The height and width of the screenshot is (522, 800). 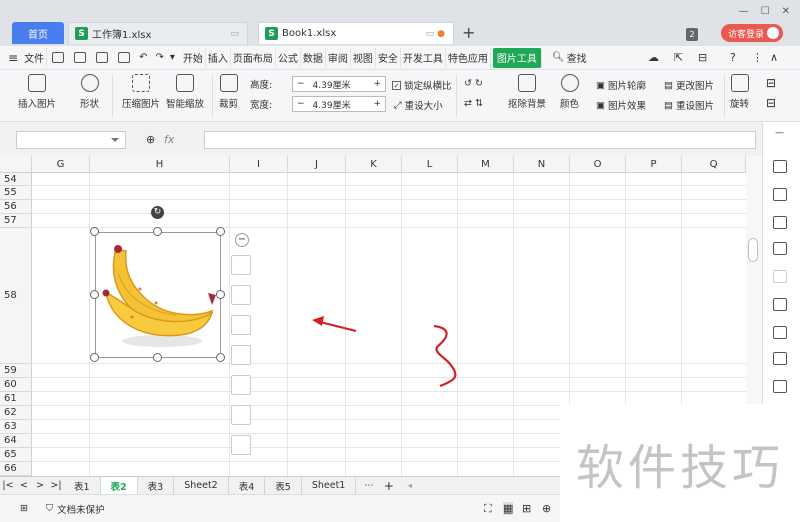 I want to click on menu-file: 文件, so click(x=35, y=57).